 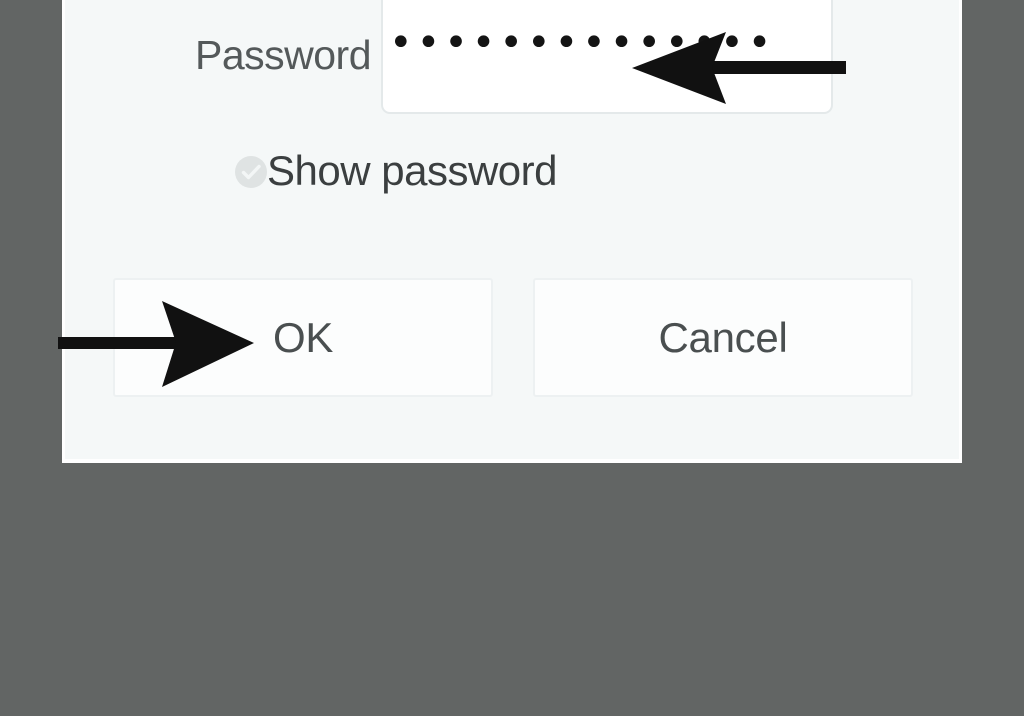 I want to click on password-masked-value: ••••••••••••••, so click(x=582, y=43).